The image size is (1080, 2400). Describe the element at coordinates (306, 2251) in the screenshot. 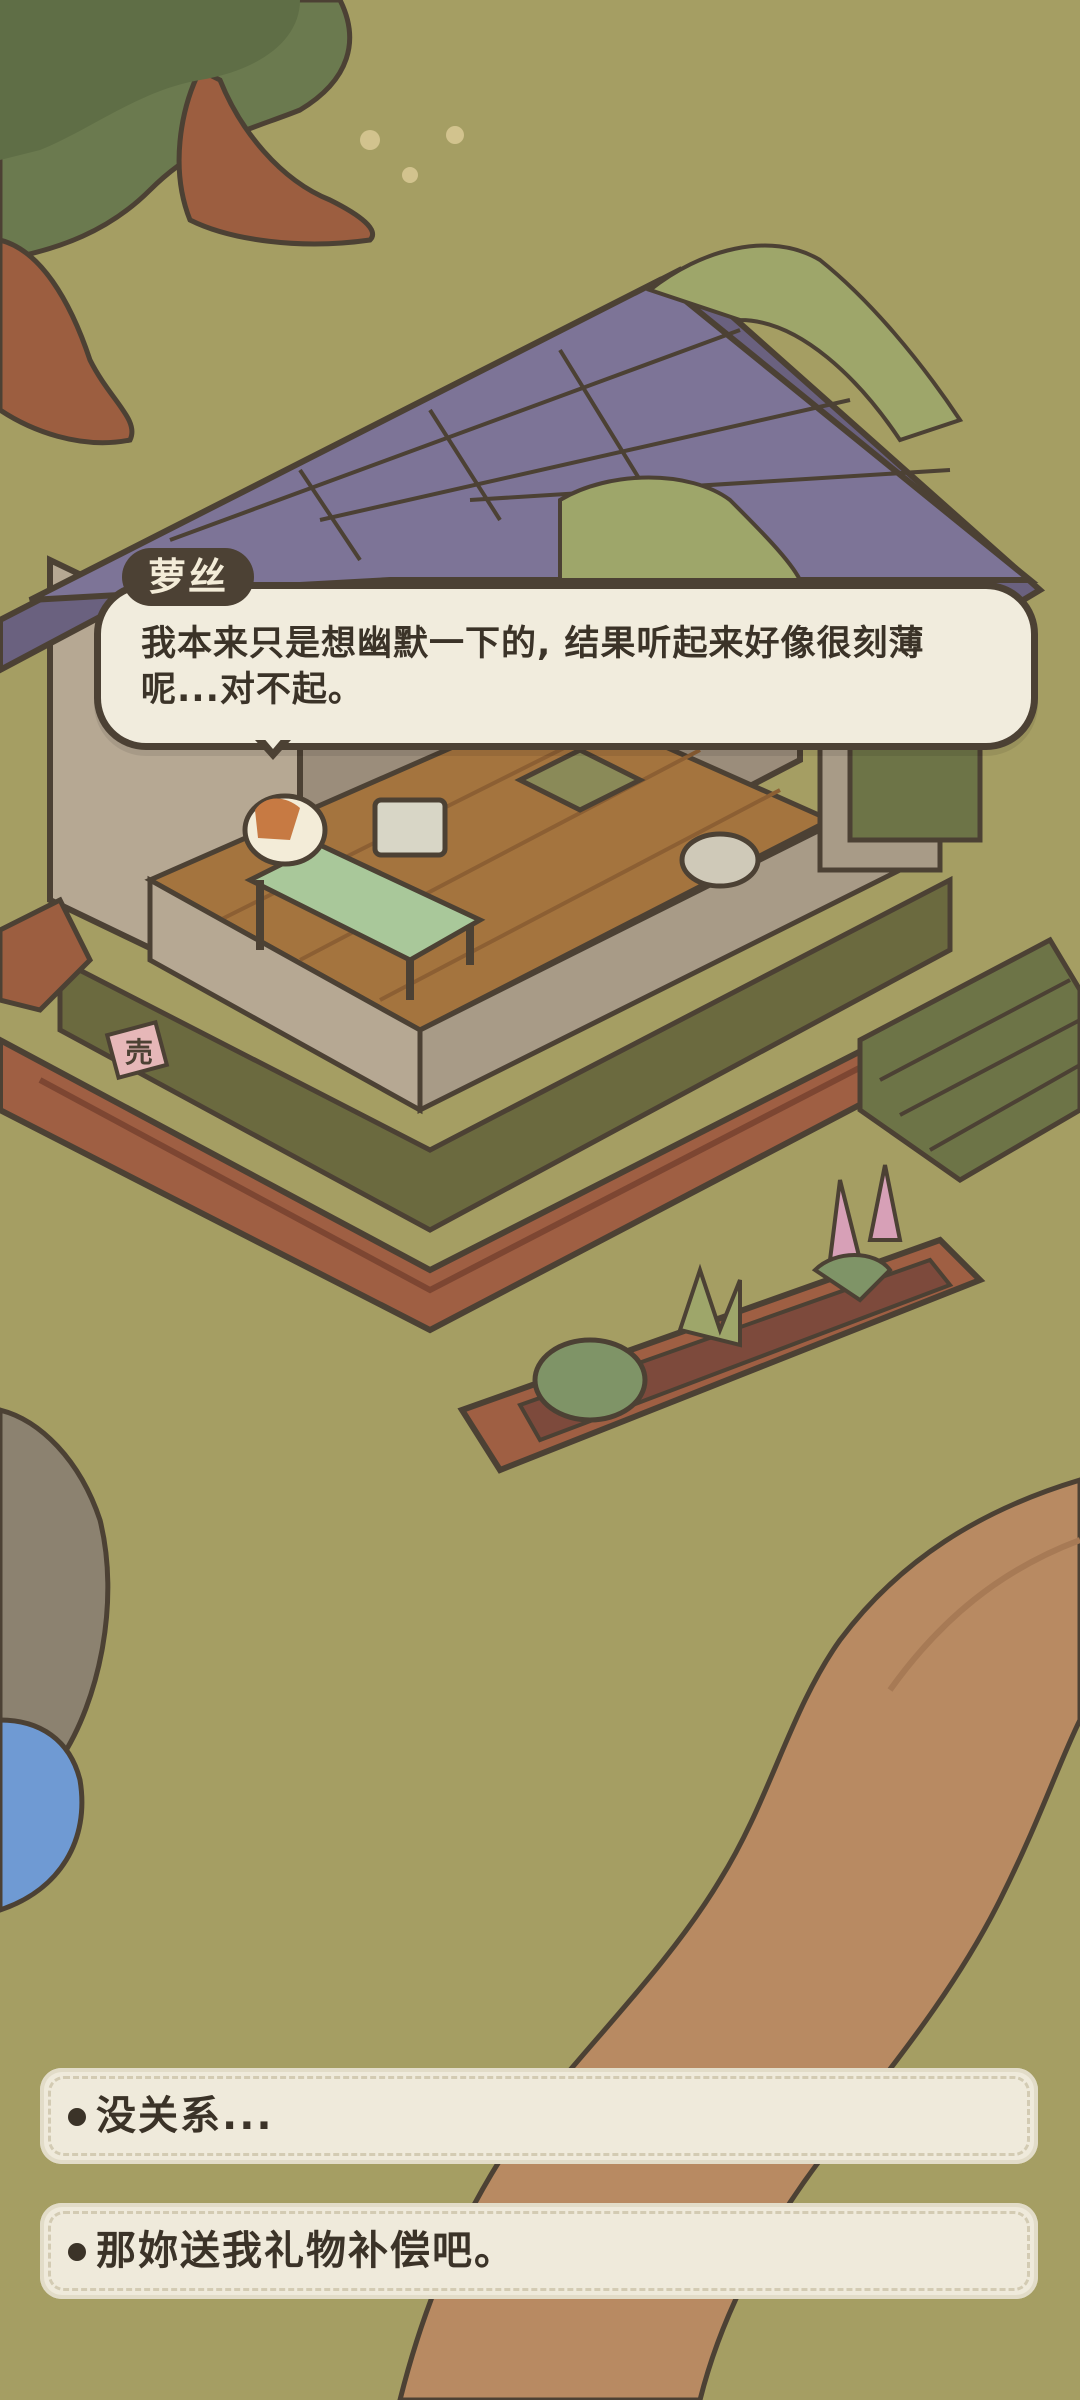

I see `choice-label: 那妳送我礼物补偿吧。` at that location.